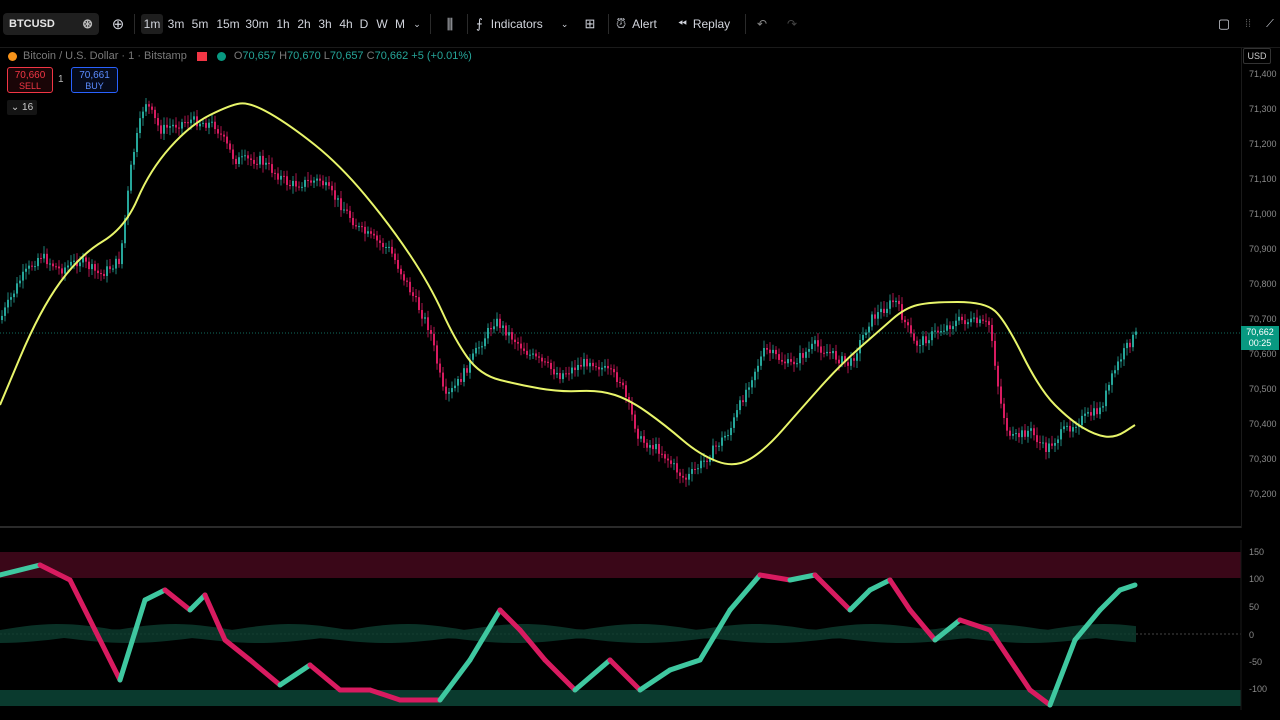 Image resolution: width=1280 pixels, height=720 pixels. I want to click on flag-icon, so click(201, 56).